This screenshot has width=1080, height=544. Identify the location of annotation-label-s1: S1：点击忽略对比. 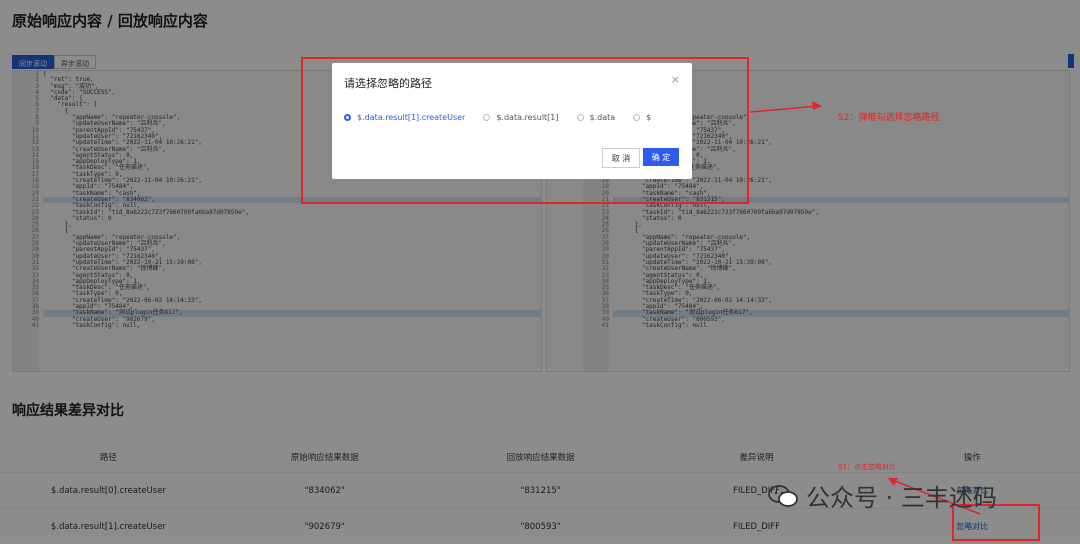
(867, 467).